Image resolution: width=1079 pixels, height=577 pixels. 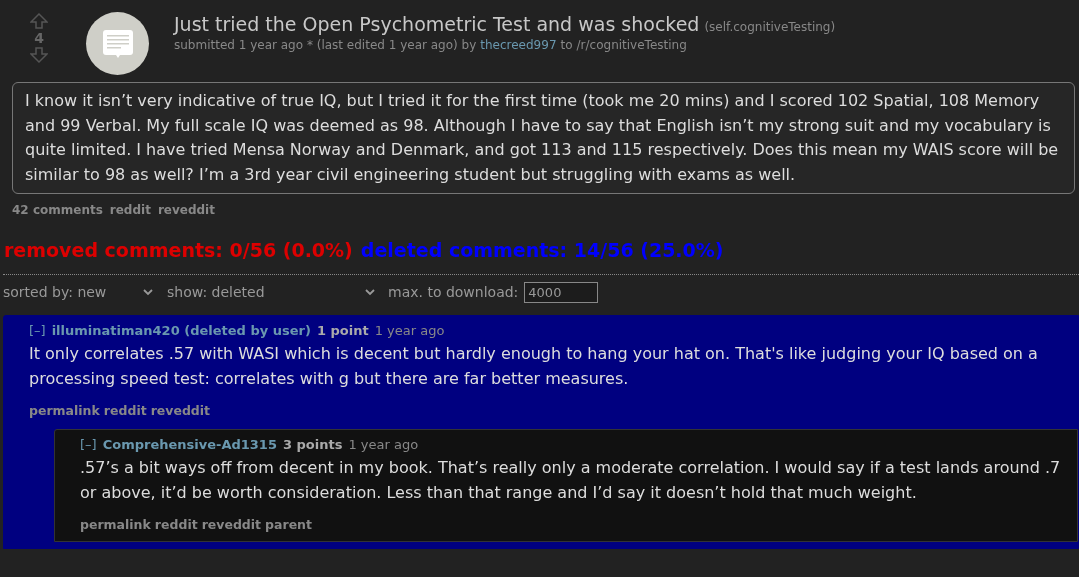 What do you see at coordinates (130, 210) in the screenshot?
I see `post-link: reddit` at bounding box center [130, 210].